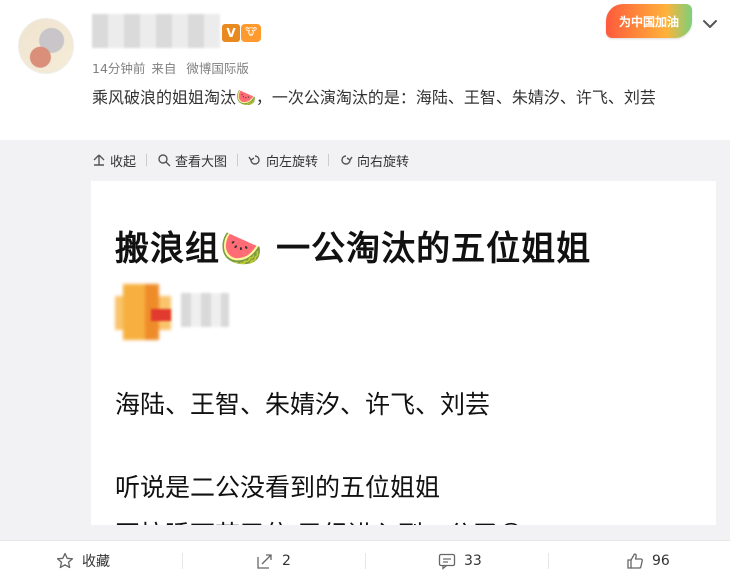  I want to click on comment-count: 33, so click(473, 560).